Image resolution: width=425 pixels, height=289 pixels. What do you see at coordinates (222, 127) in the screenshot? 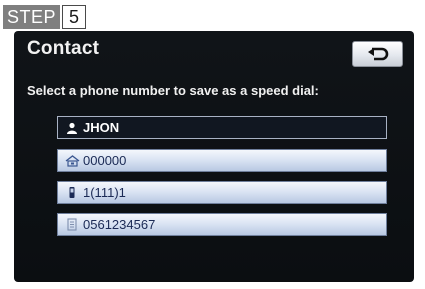
I see `contact-name-row: JHON` at bounding box center [222, 127].